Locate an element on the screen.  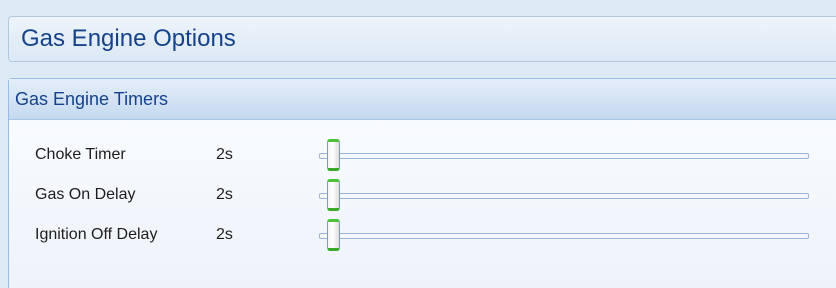
gas-on-delay-value: 2s is located at coordinates (224, 194).